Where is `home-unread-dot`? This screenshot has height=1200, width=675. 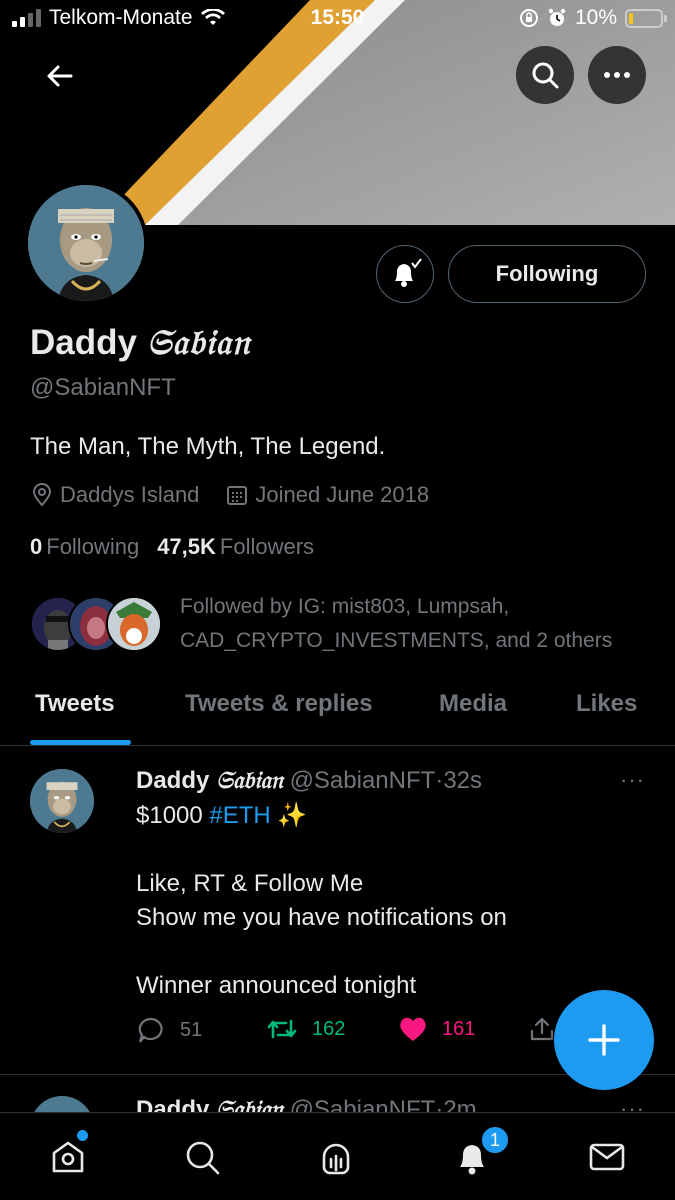
home-unread-dot is located at coordinates (82, 1135).